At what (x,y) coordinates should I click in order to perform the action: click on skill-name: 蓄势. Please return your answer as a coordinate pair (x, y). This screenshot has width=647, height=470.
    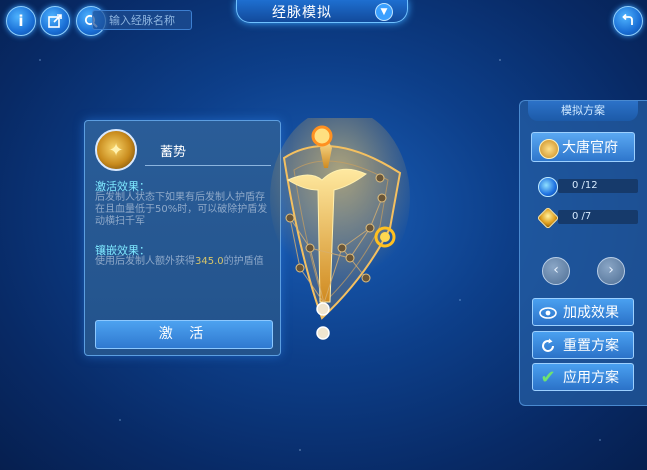
    Looking at the image, I should click on (173, 152).